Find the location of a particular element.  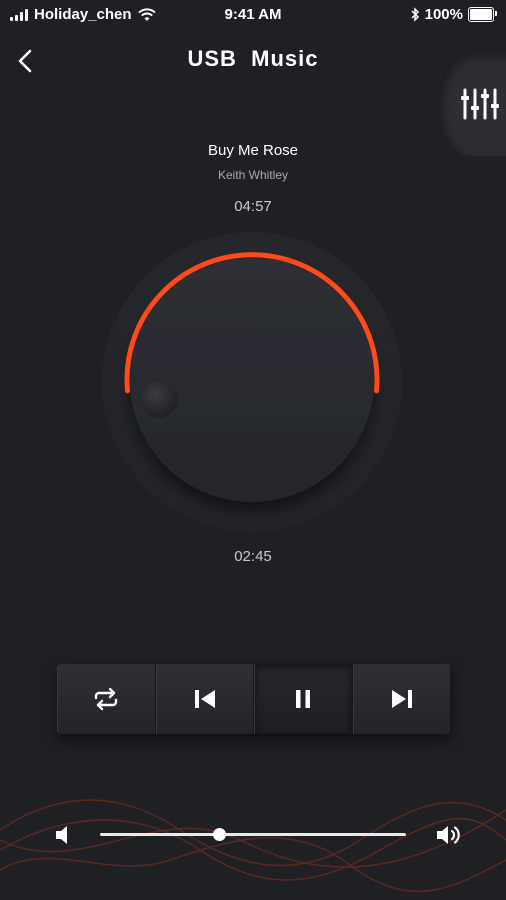

repeat-icon is located at coordinates (106, 699).